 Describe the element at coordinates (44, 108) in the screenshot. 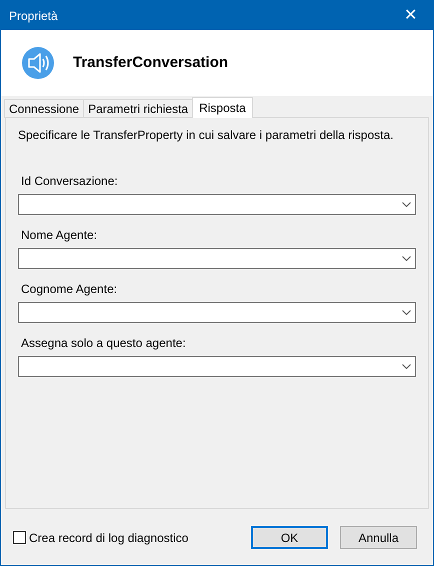

I see `tab: Connessione` at that location.